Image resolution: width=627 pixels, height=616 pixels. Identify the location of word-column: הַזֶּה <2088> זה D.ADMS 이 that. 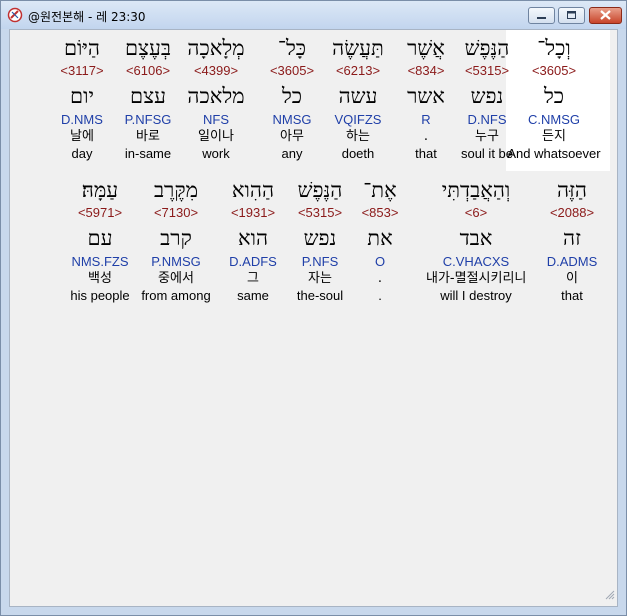
(572, 239).